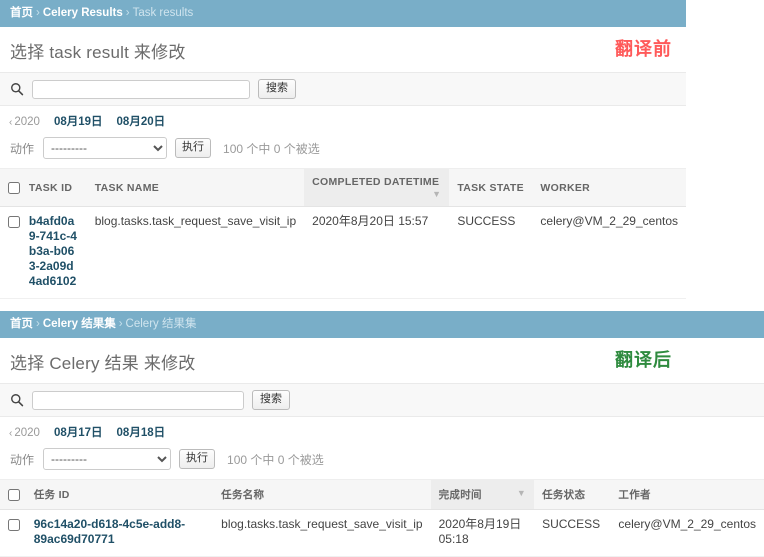 The image size is (764, 557). Describe the element at coordinates (643, 49) in the screenshot. I see `annotation-before: 翻译前` at that location.